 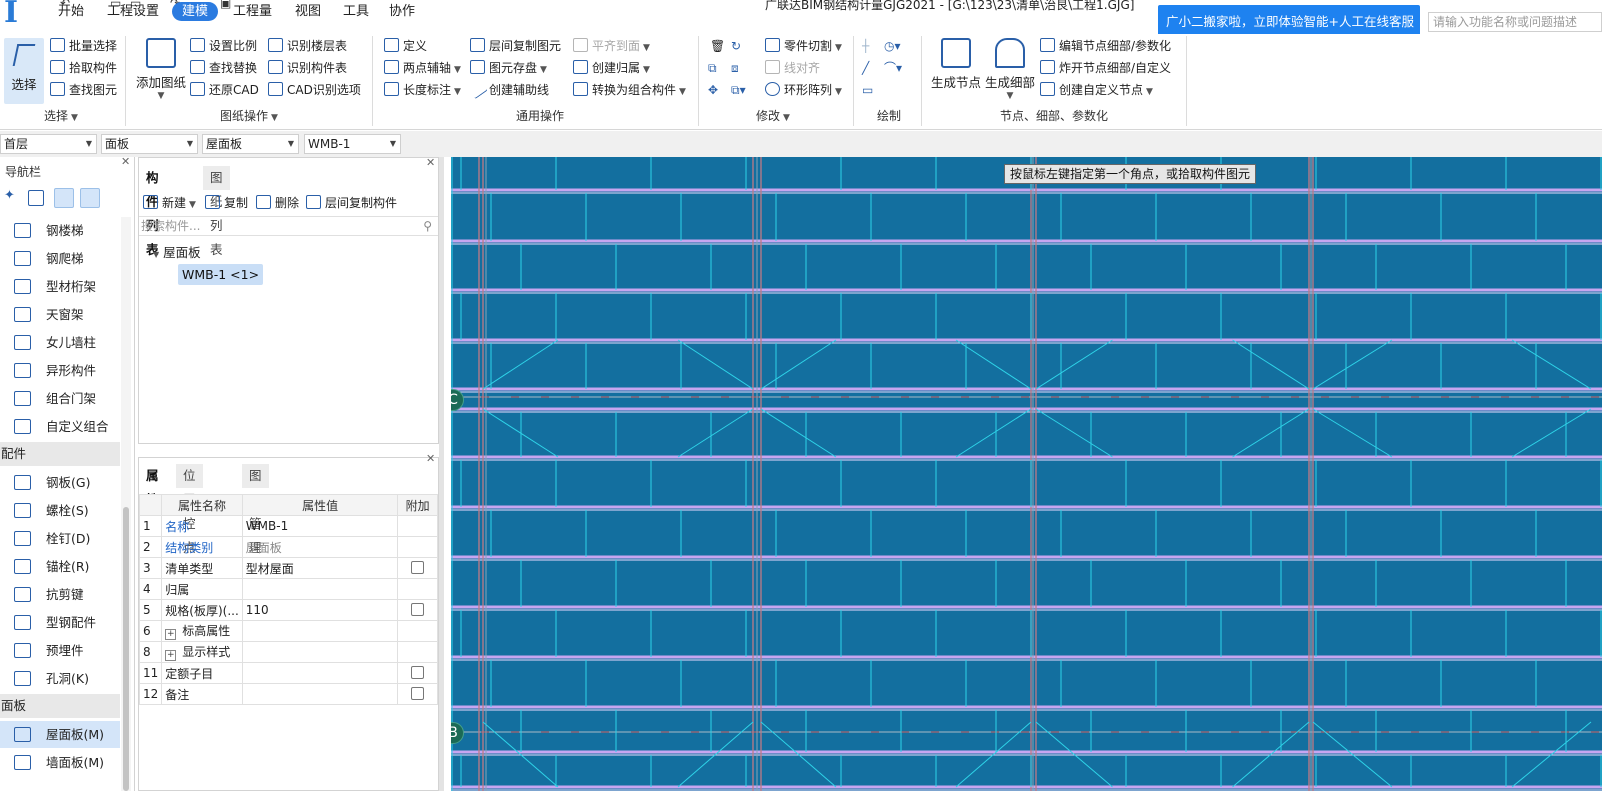 What do you see at coordinates (735, 68) in the screenshot?
I see `mirror-icon: ⧈` at bounding box center [735, 68].